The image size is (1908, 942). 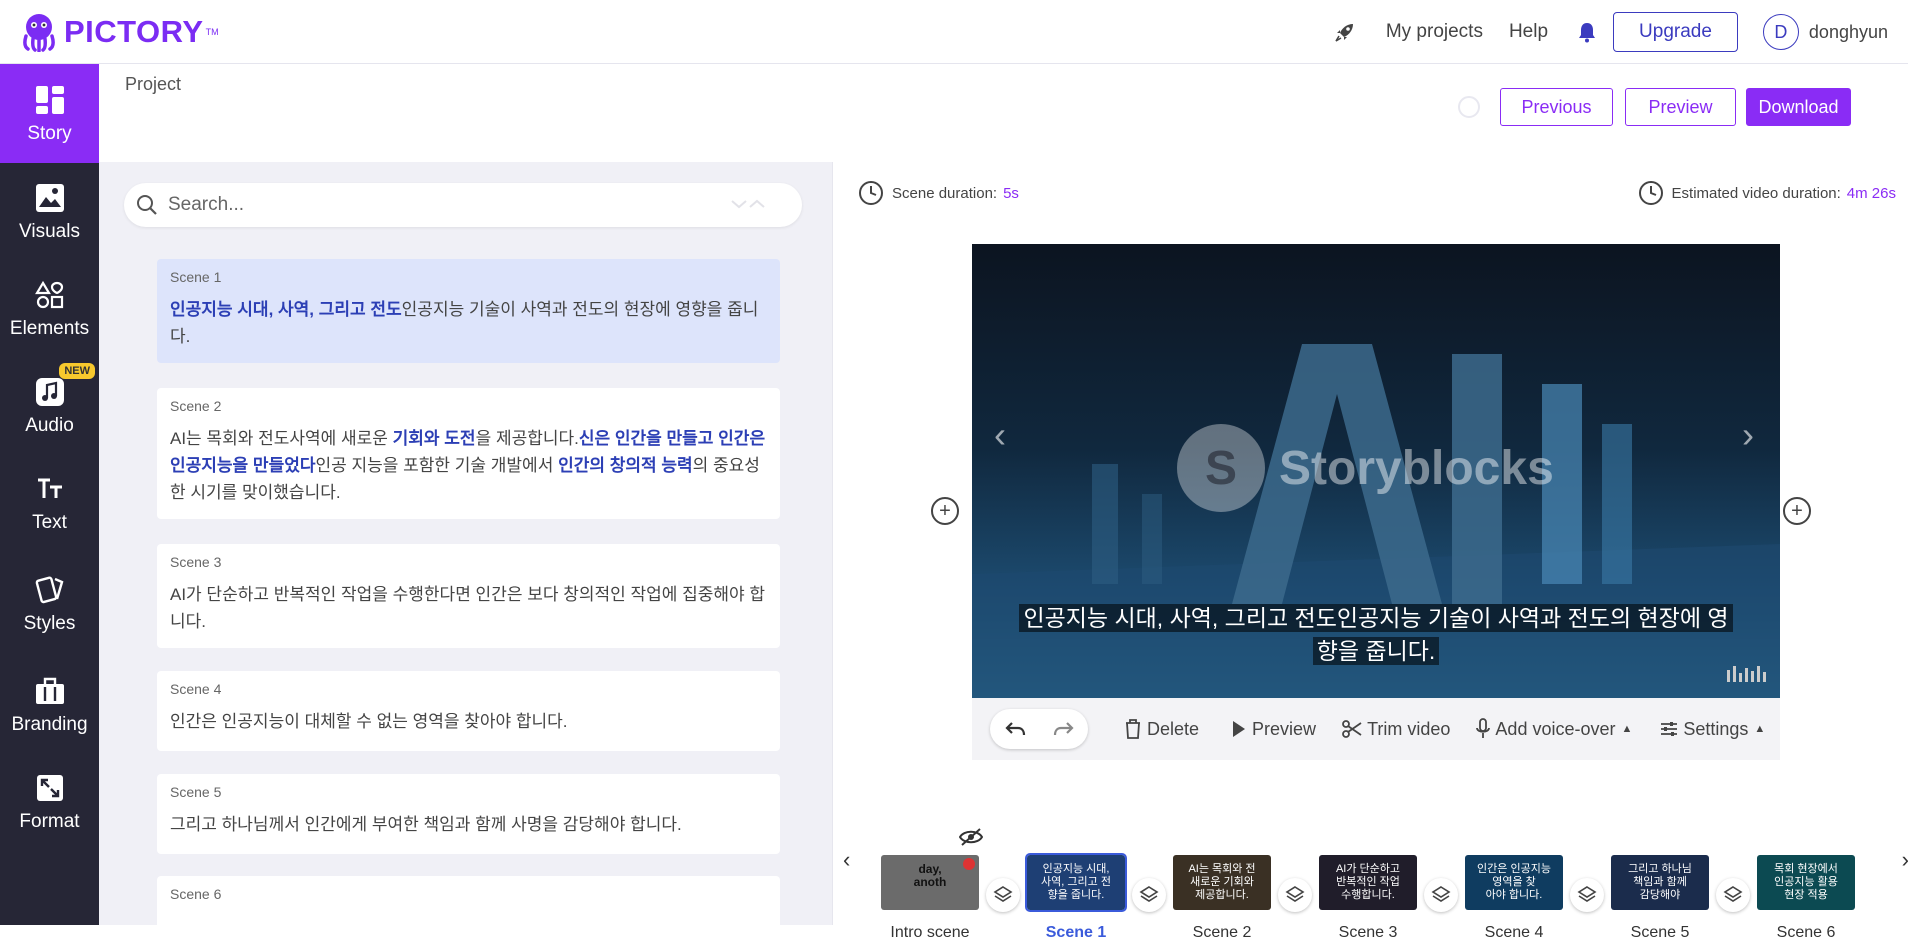 I want to click on sidebar-item-styles: Styles, so click(x=49, y=604).